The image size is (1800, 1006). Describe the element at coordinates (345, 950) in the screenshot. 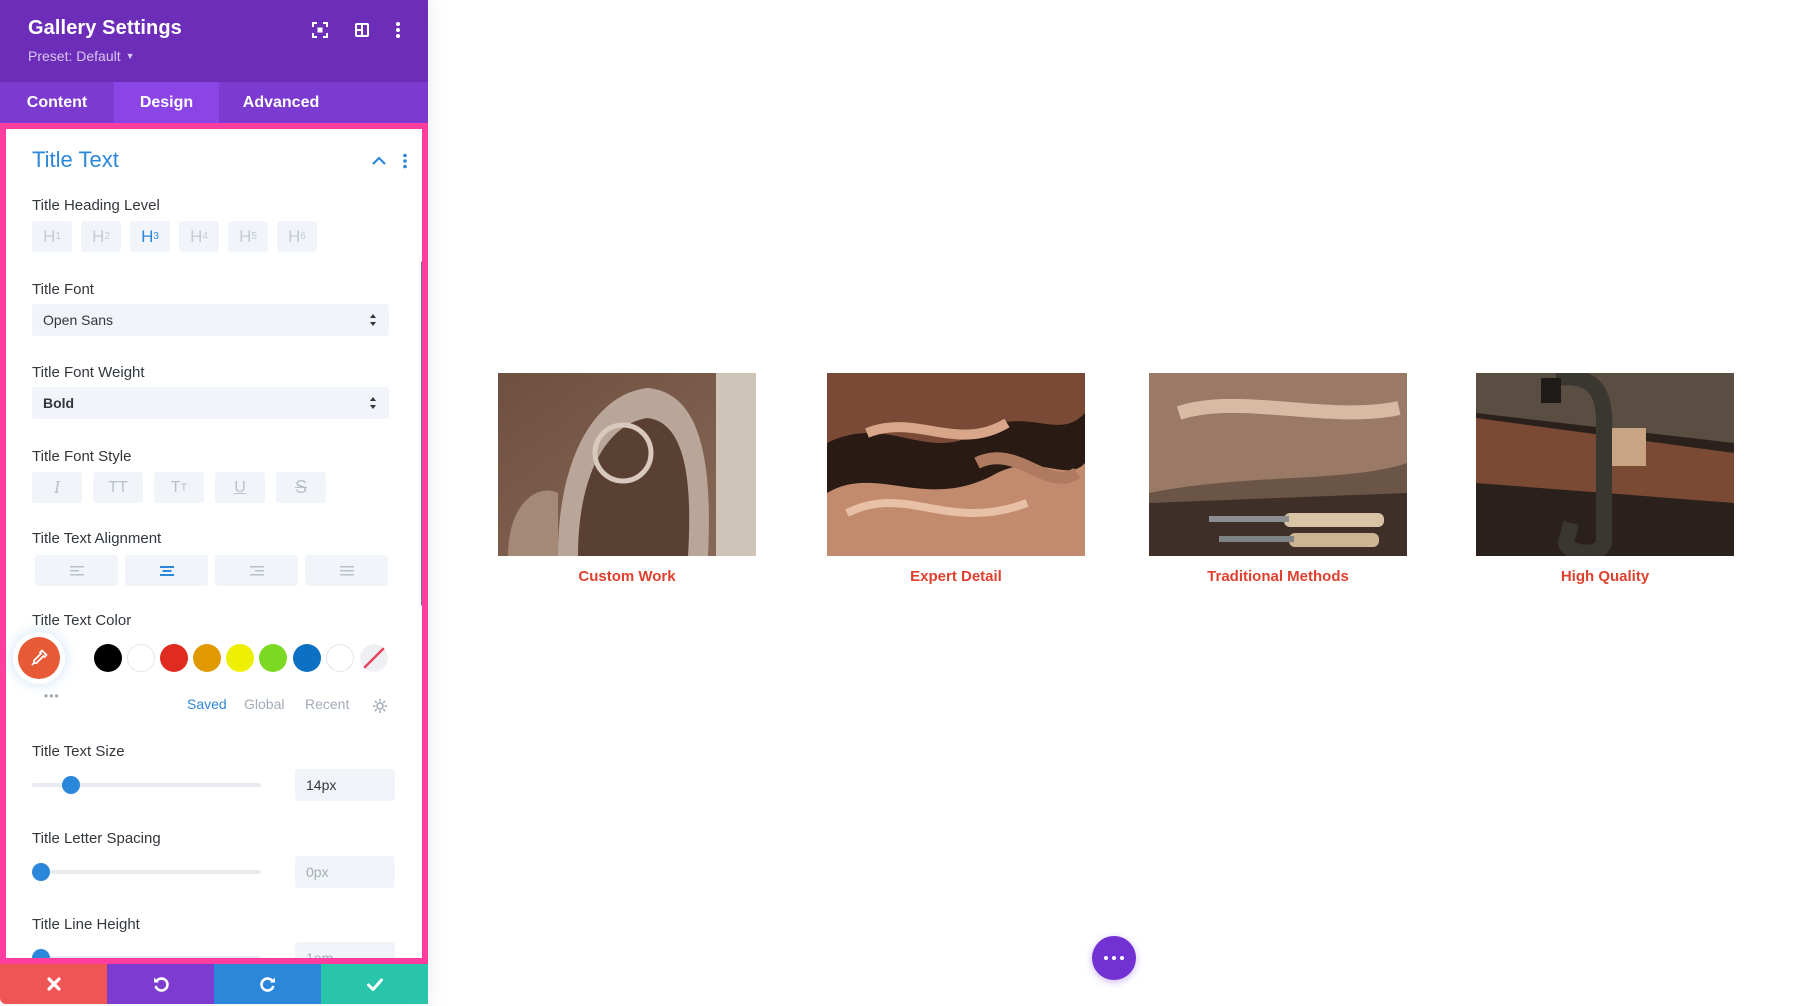

I see `line-height-input: 1em` at that location.